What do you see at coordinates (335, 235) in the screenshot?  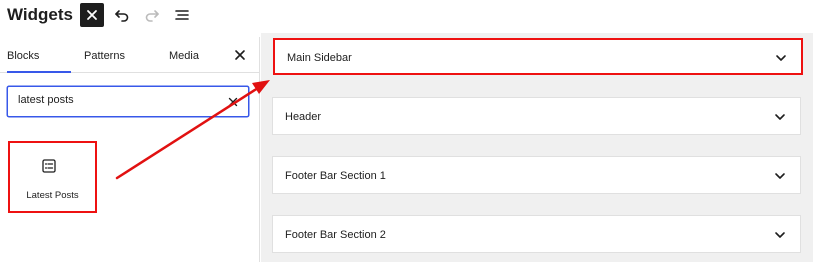 I see `widget-area-title: Footer Bar Section 2` at bounding box center [335, 235].